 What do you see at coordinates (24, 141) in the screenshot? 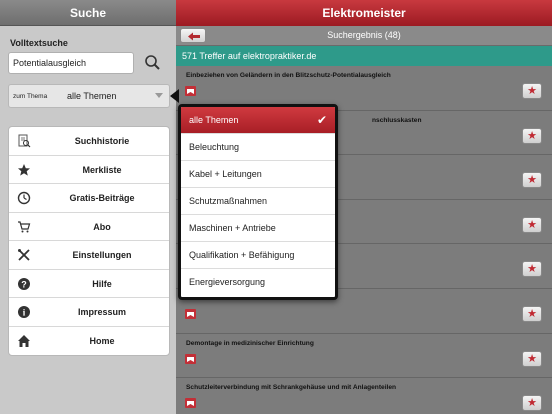
I see `history-icon` at bounding box center [24, 141].